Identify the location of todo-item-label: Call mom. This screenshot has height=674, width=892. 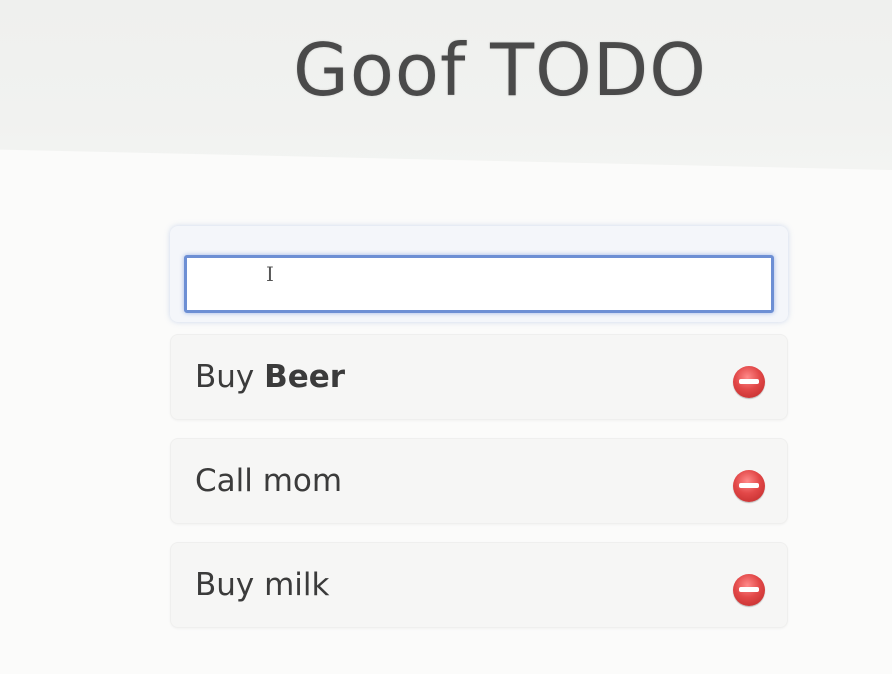
(269, 481).